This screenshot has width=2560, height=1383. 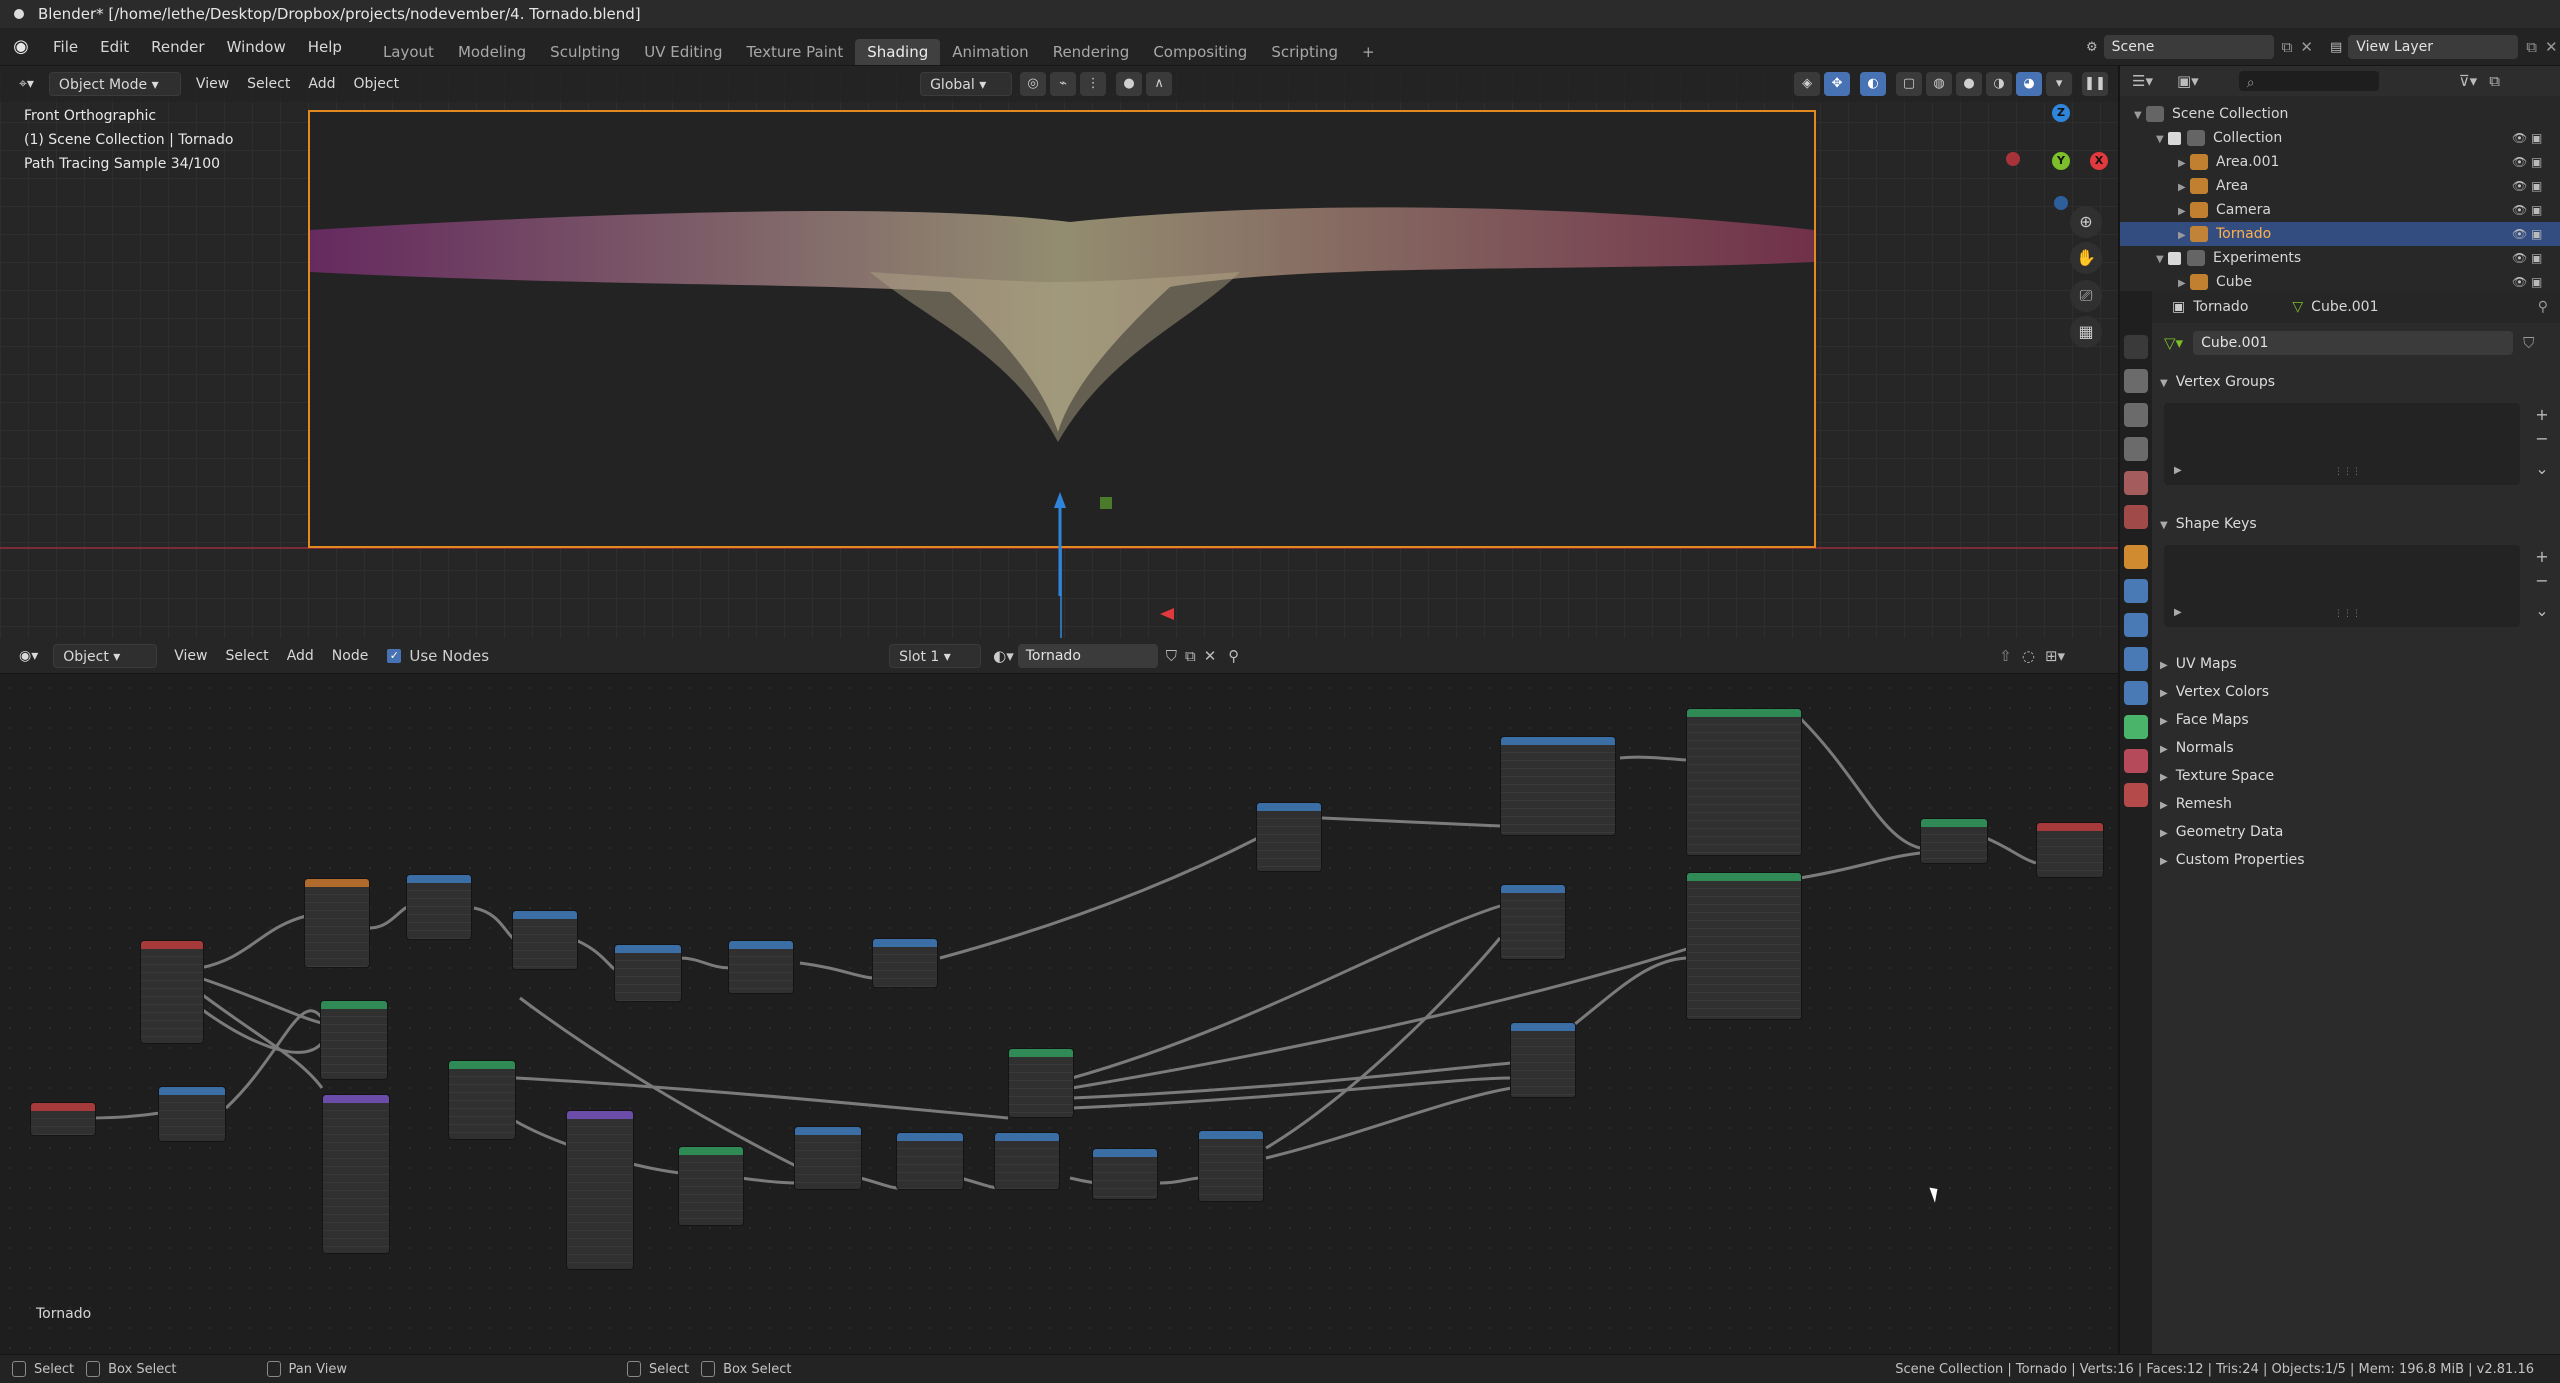 I want to click on shading-rendered-icon: ◕, so click(x=2029, y=84).